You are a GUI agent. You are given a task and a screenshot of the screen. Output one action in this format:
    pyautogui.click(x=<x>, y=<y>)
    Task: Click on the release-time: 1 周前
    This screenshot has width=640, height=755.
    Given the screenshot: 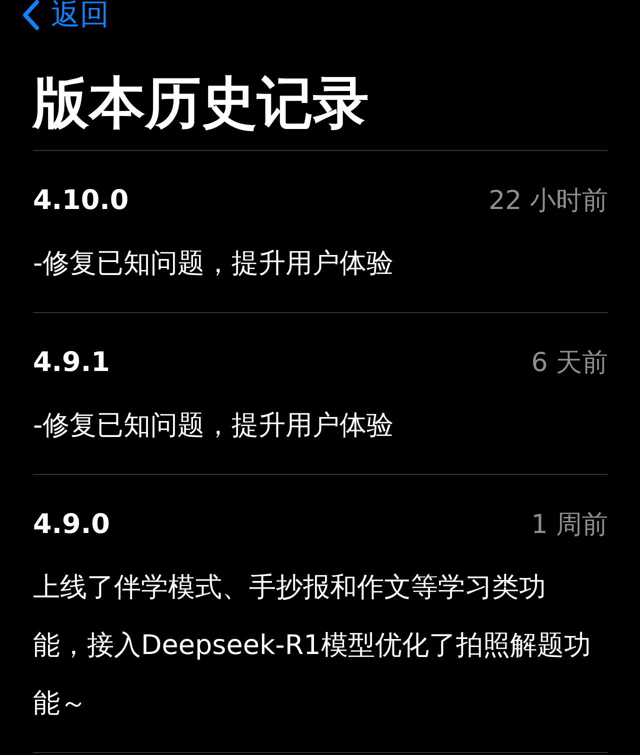 What is the action you would take?
    pyautogui.click(x=569, y=525)
    